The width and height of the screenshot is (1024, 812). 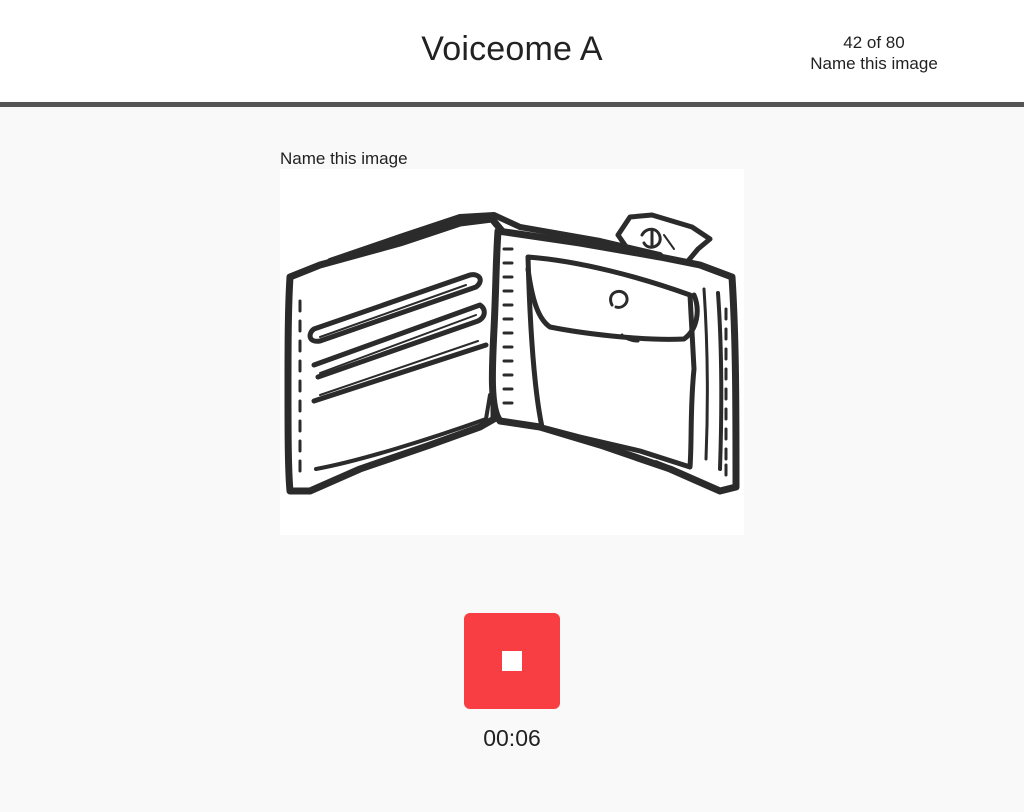 What do you see at coordinates (512, 738) in the screenshot?
I see `recording-timer: 00:06` at bounding box center [512, 738].